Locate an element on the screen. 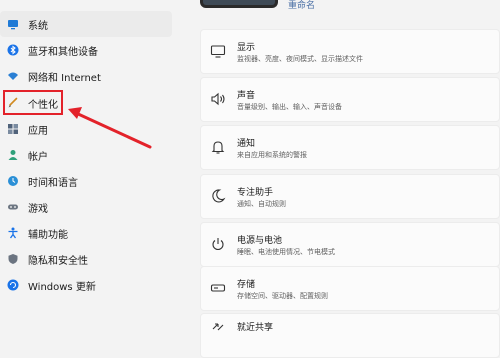 This screenshot has height=358, width=500. gamepad-icon is located at coordinates (13, 207).